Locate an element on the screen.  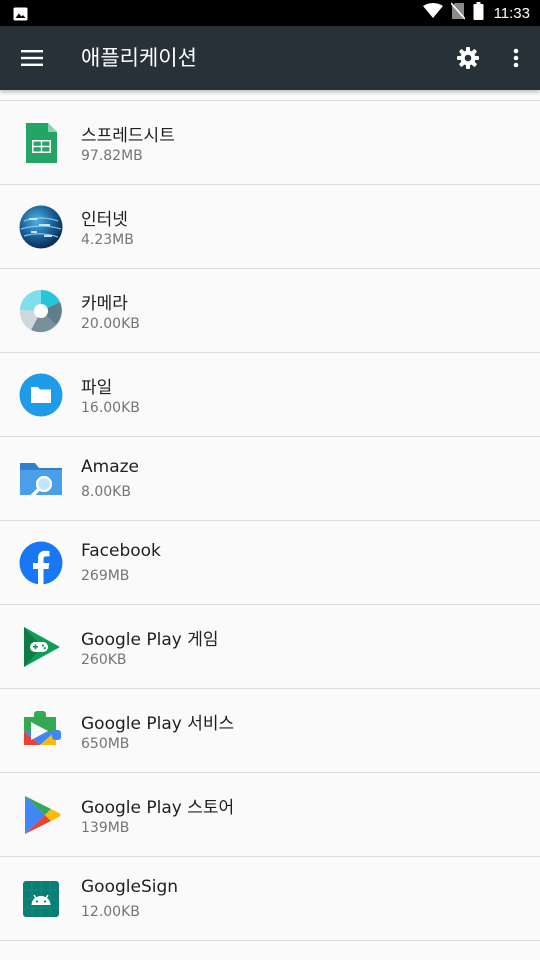
more-vert-icon is located at coordinates (516, 58).